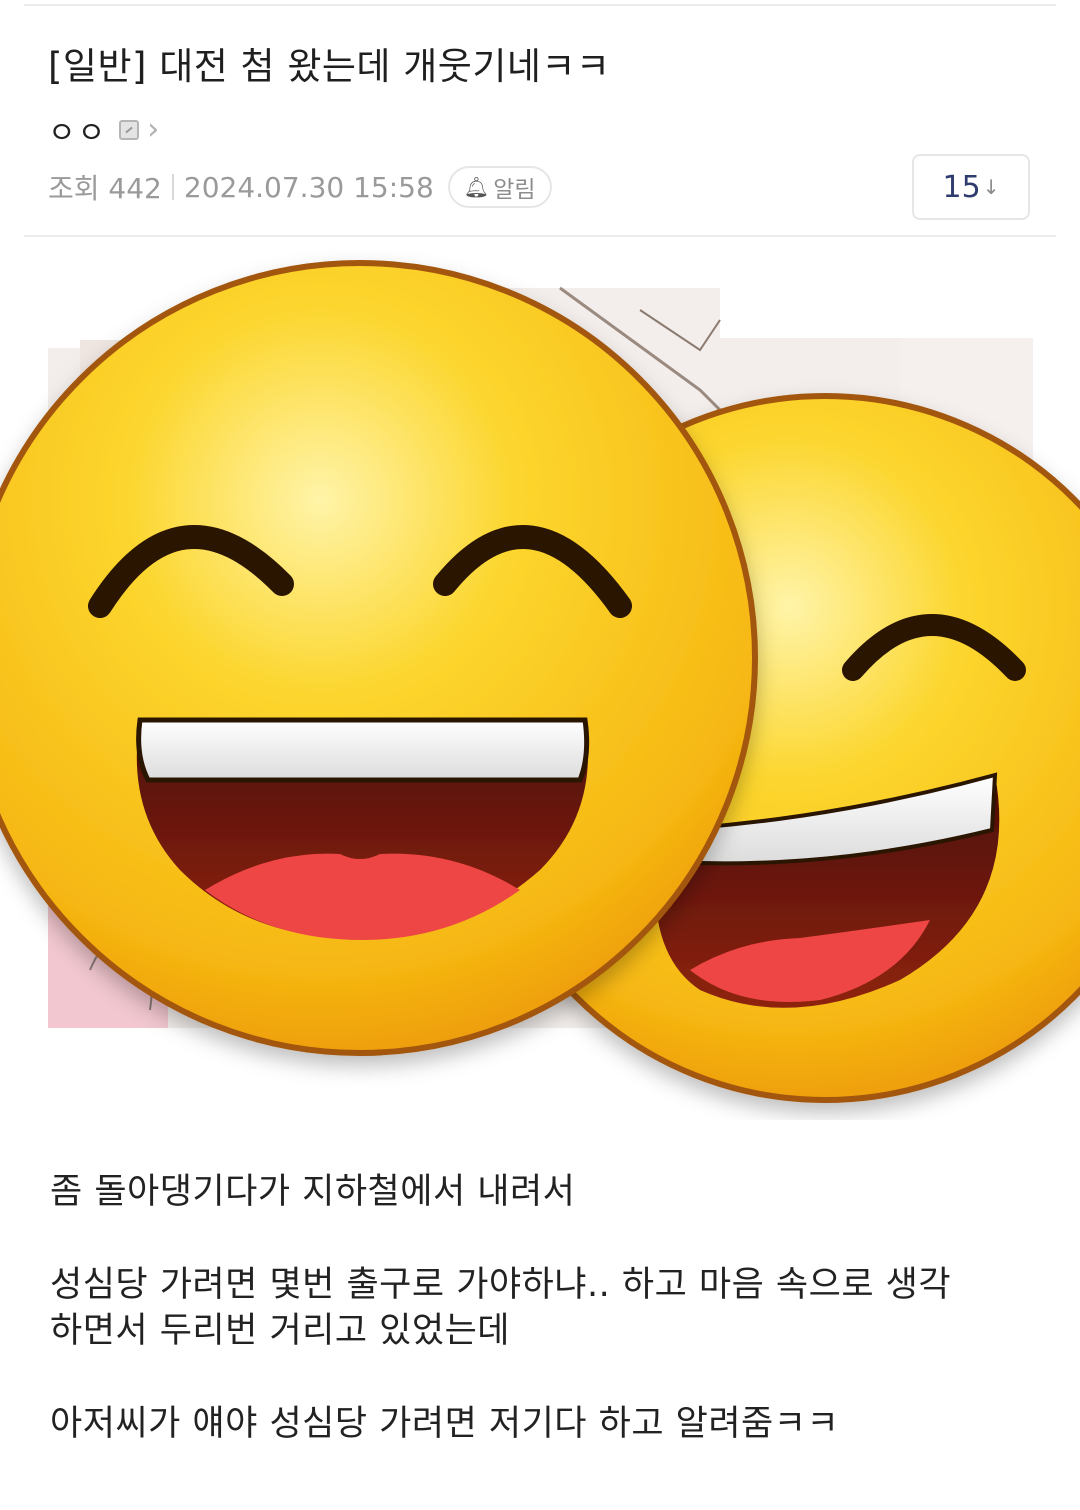  What do you see at coordinates (514, 190) in the screenshot?
I see `alarm-label: 알림` at bounding box center [514, 190].